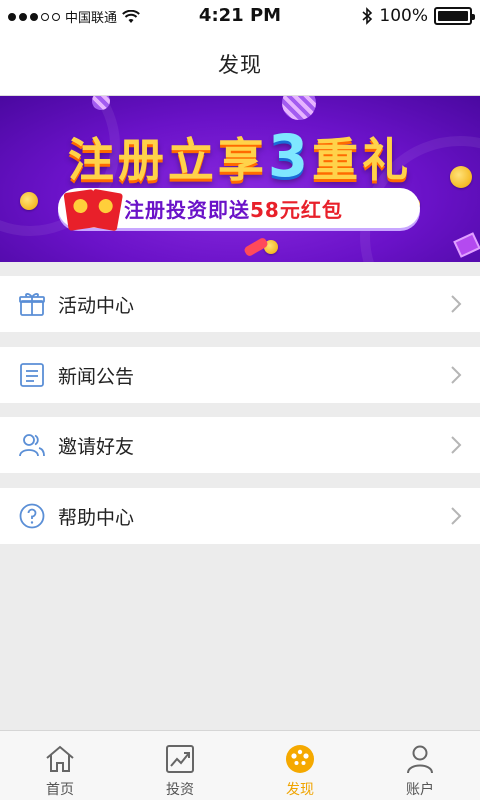 The image size is (480, 800). Describe the element at coordinates (96, 306) in the screenshot. I see `menu-item-label: 活动中心` at that location.